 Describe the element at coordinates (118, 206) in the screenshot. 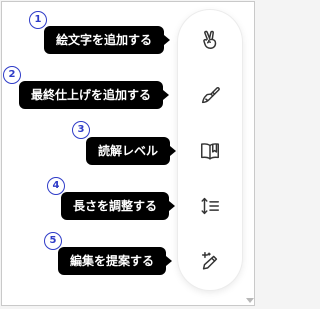

I see `tooltip-adjust-length: 長さを調整する` at that location.